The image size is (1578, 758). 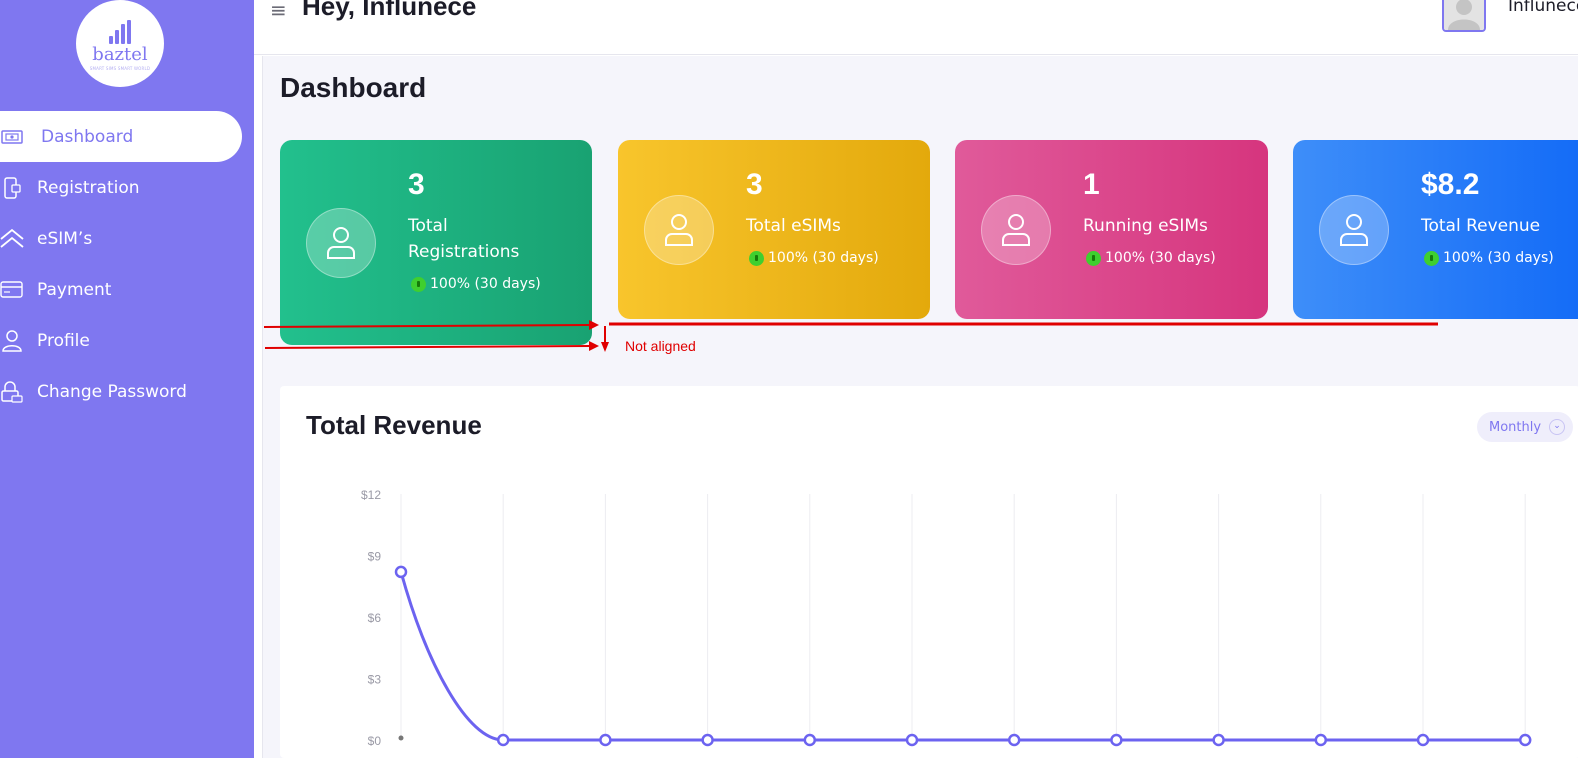 What do you see at coordinates (12, 137) in the screenshot?
I see `dashboard-icon` at bounding box center [12, 137].